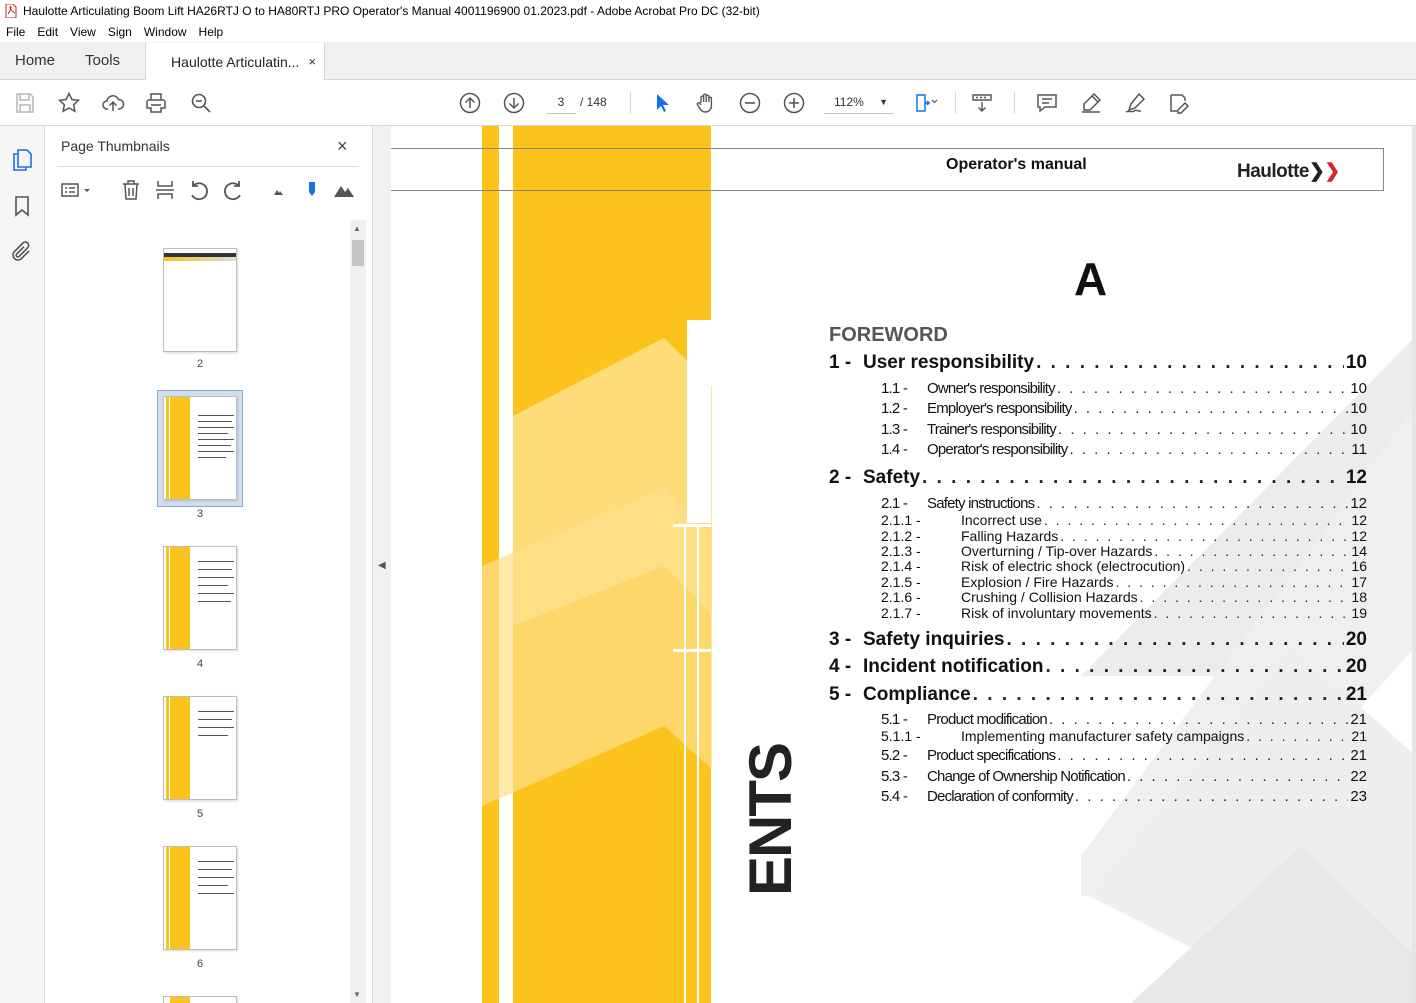 This screenshot has width=1416, height=1003. What do you see at coordinates (83, 32) in the screenshot?
I see `menu-view: View` at bounding box center [83, 32].